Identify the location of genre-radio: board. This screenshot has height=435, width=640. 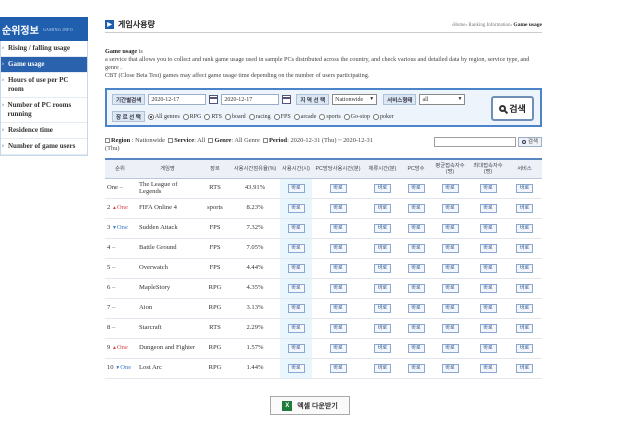
(235, 116).